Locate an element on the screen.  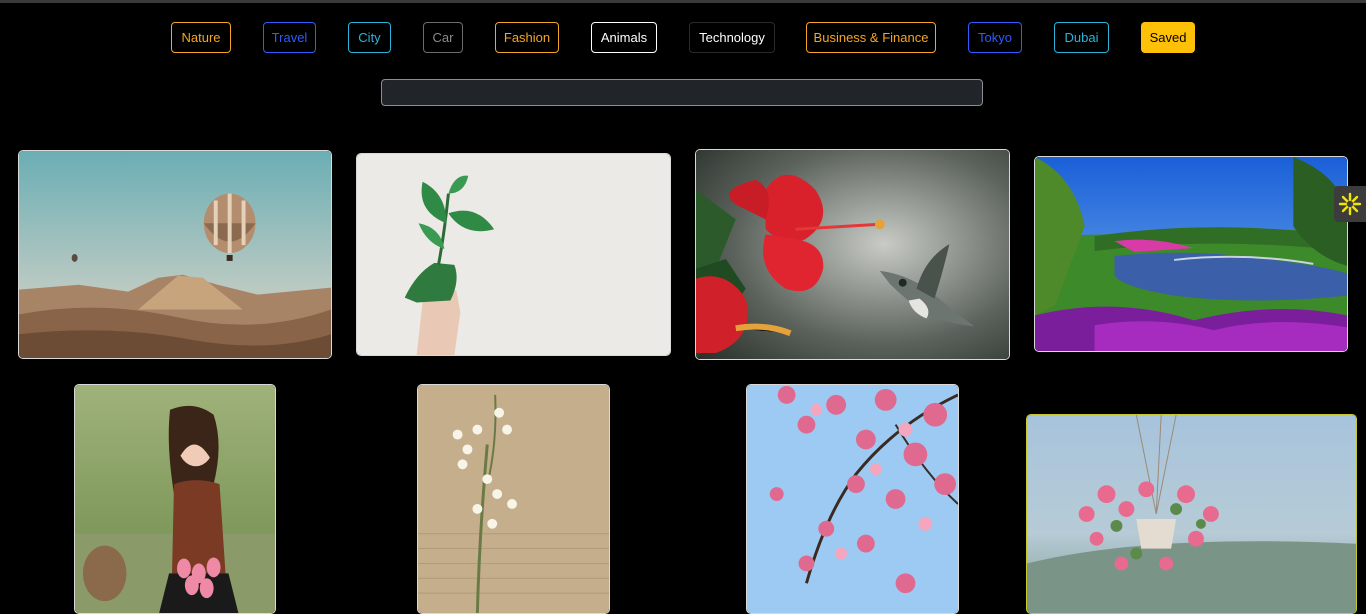
filter-business-finance-button: Business & Finance is located at coordinates (871, 37).